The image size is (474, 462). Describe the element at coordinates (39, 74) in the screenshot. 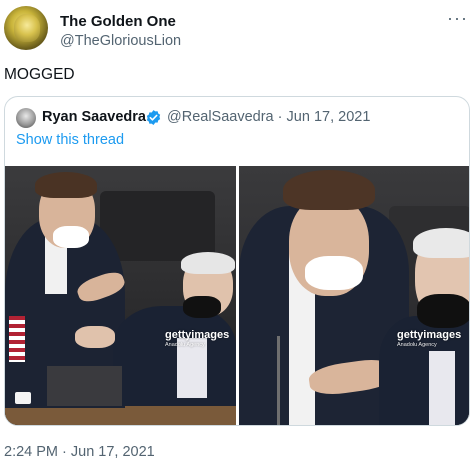

I see `tweet-text: MOGGED` at that location.